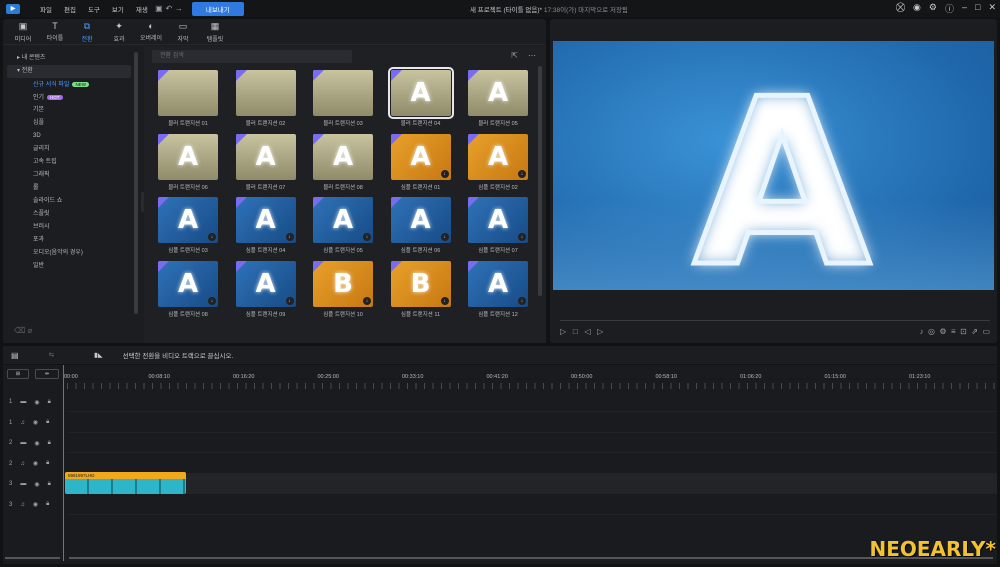 Image resolution: width=1000 pixels, height=567 pixels. I want to click on sidebar-item: 포과, so click(72, 240).